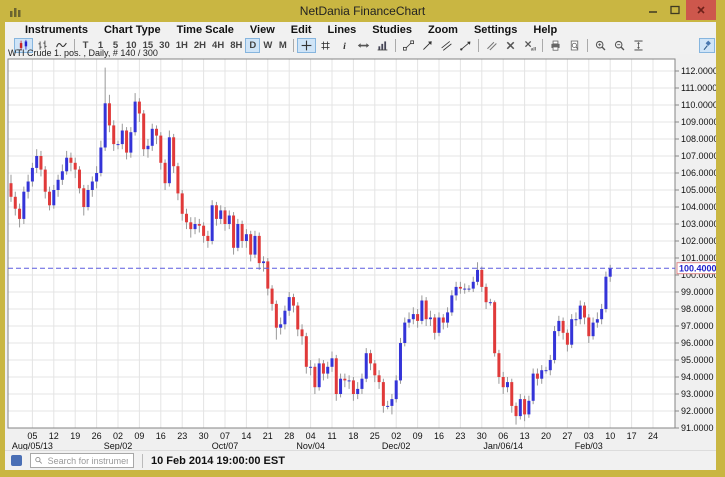 Image resolution: width=725 pixels, height=477 pixels. I want to click on fitscale-icon, so click(638, 45).